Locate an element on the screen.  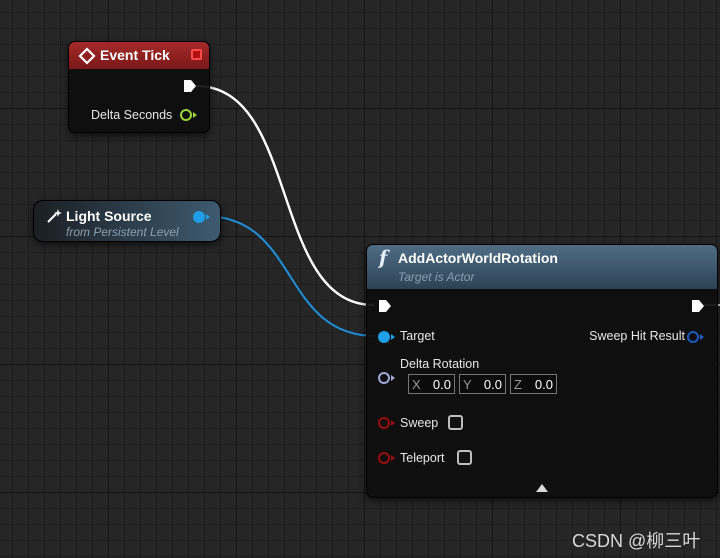
function-title: AddActorWorldRotation is located at coordinates (478, 258).